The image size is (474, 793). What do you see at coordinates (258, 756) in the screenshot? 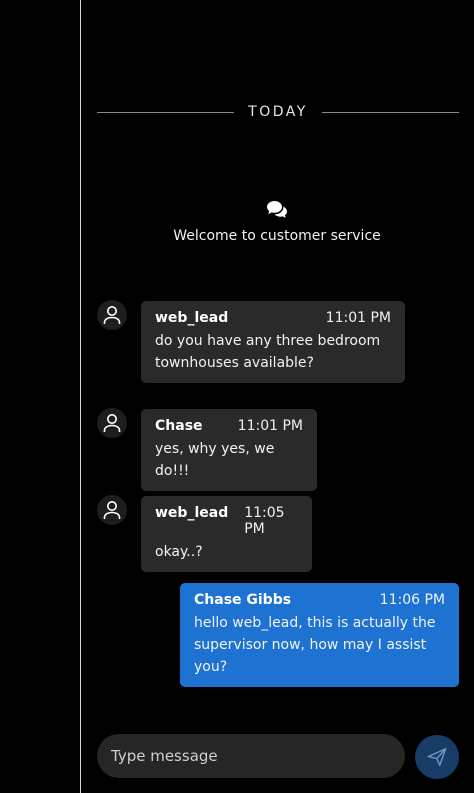
I see `message-input` at bounding box center [258, 756].